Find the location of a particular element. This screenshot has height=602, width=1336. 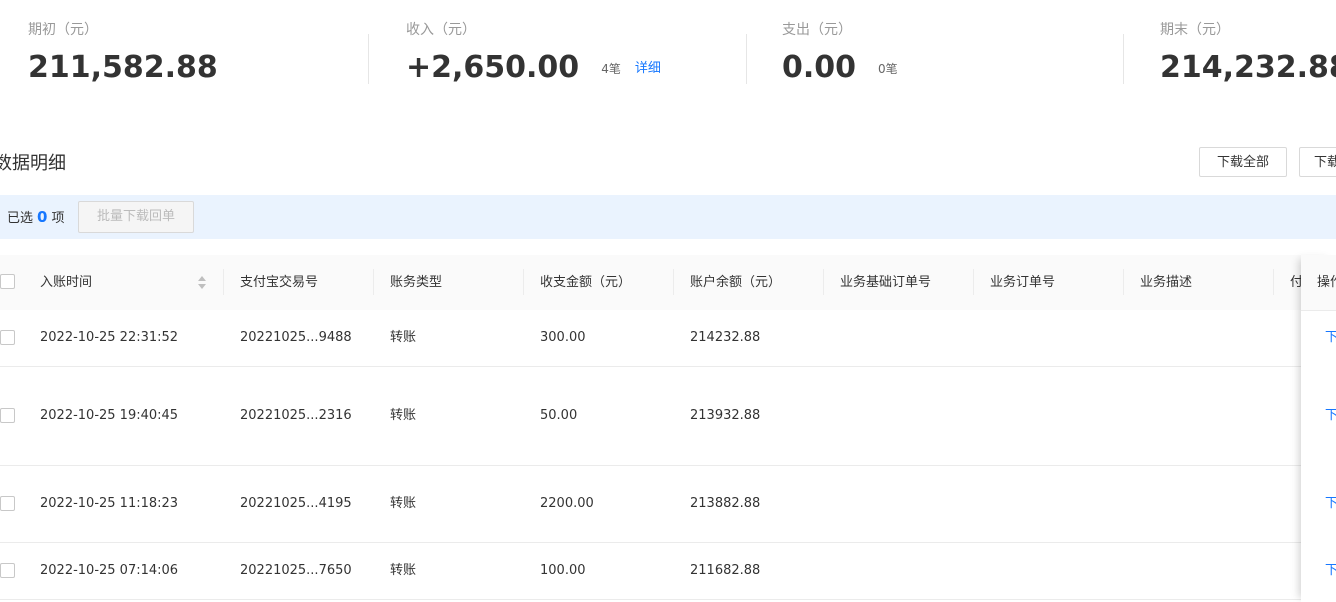

income-detail-link: 详细 is located at coordinates (648, 68).